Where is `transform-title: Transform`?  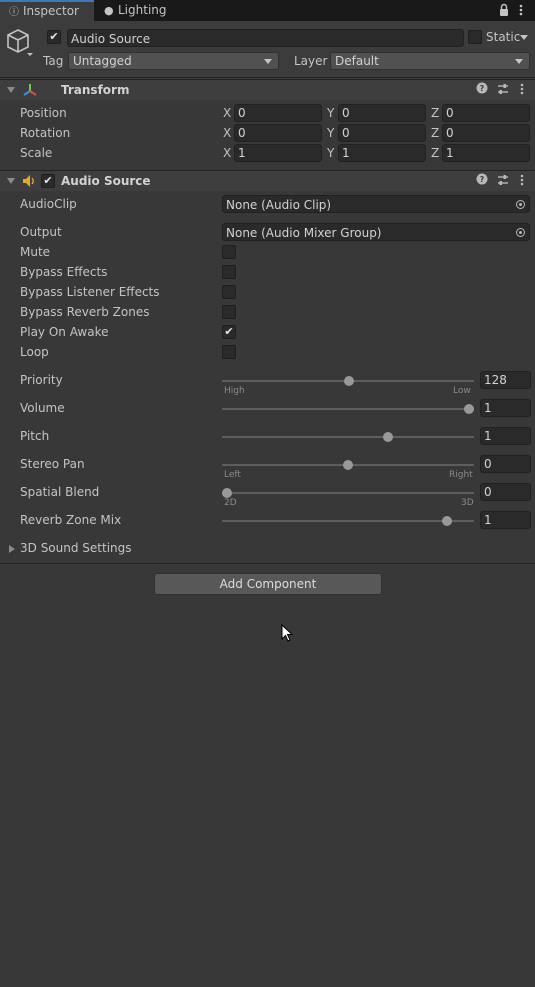
transform-title: Transform is located at coordinates (95, 90).